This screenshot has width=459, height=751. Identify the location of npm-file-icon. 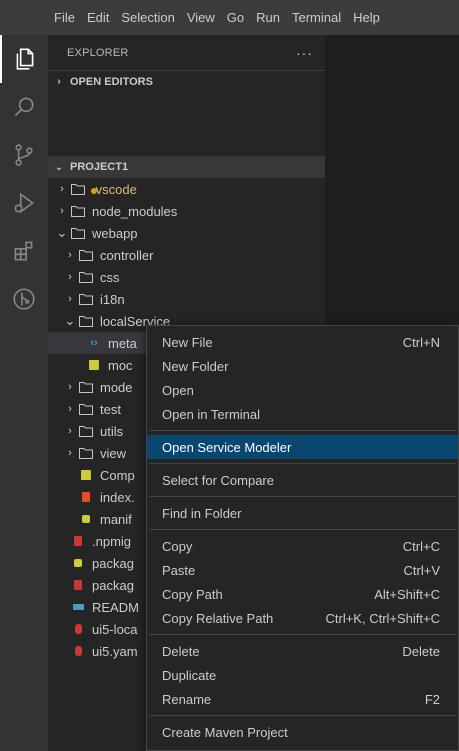
(78, 541).